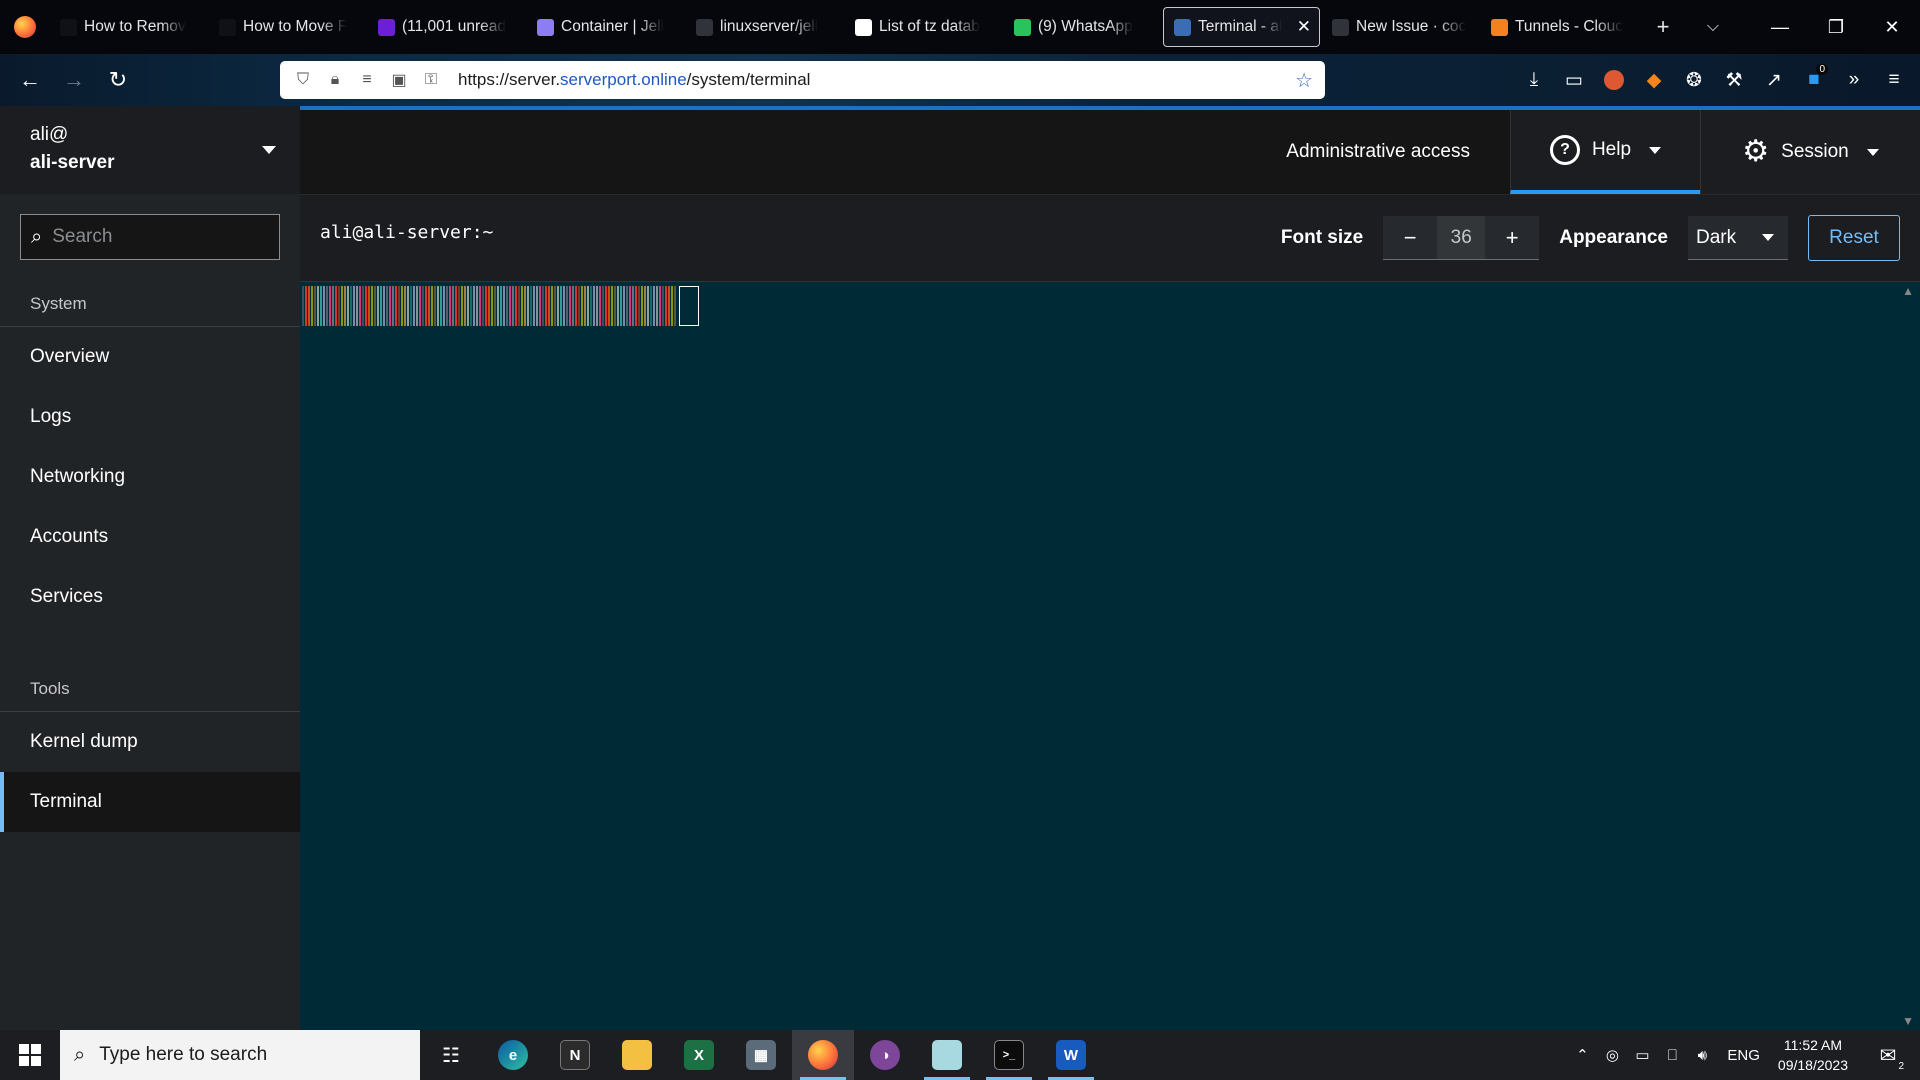 The image size is (1920, 1080). I want to click on taskbar-excel: X, so click(699, 1055).